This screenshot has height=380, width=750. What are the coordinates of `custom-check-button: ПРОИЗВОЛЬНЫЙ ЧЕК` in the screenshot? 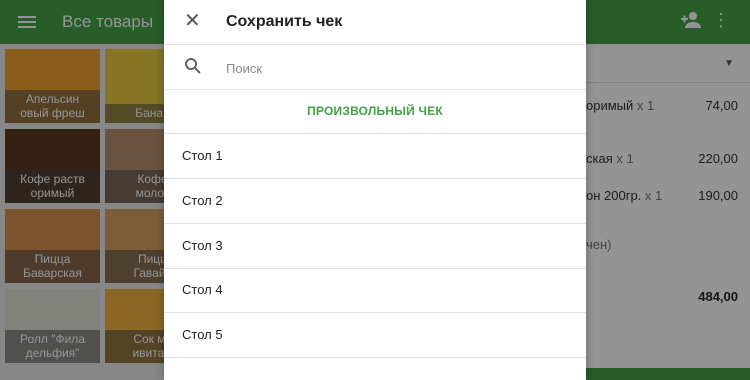 It's located at (375, 112).